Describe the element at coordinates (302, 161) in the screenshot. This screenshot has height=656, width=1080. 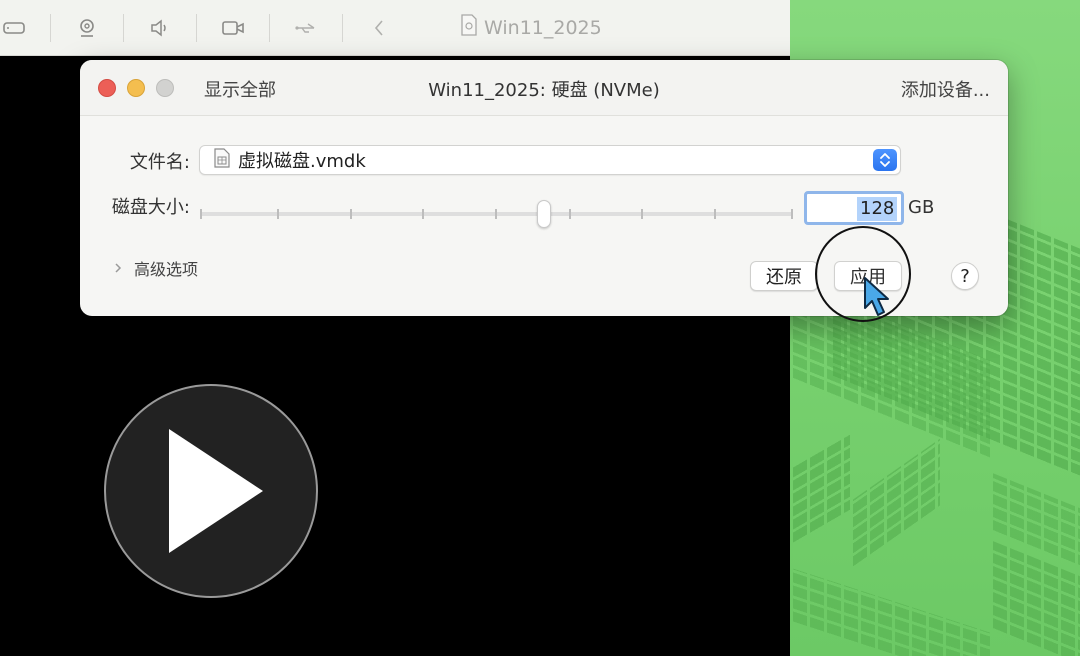
I see `file-name-value: 虚拟磁盘.vmdk` at that location.